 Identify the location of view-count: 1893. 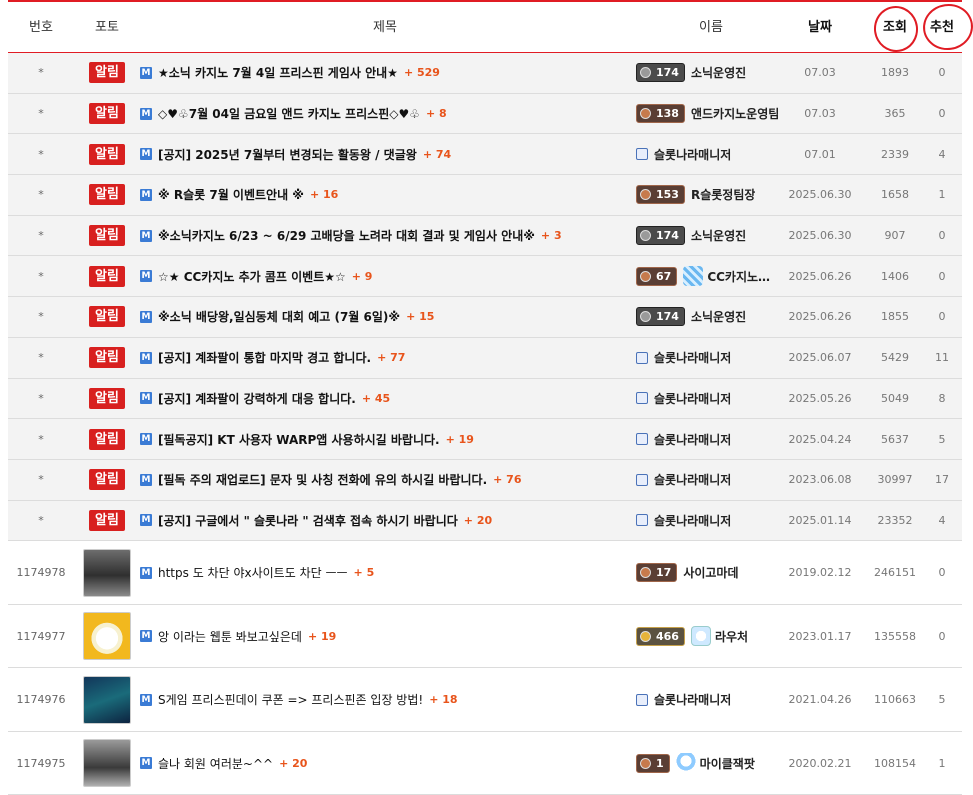
(895, 73).